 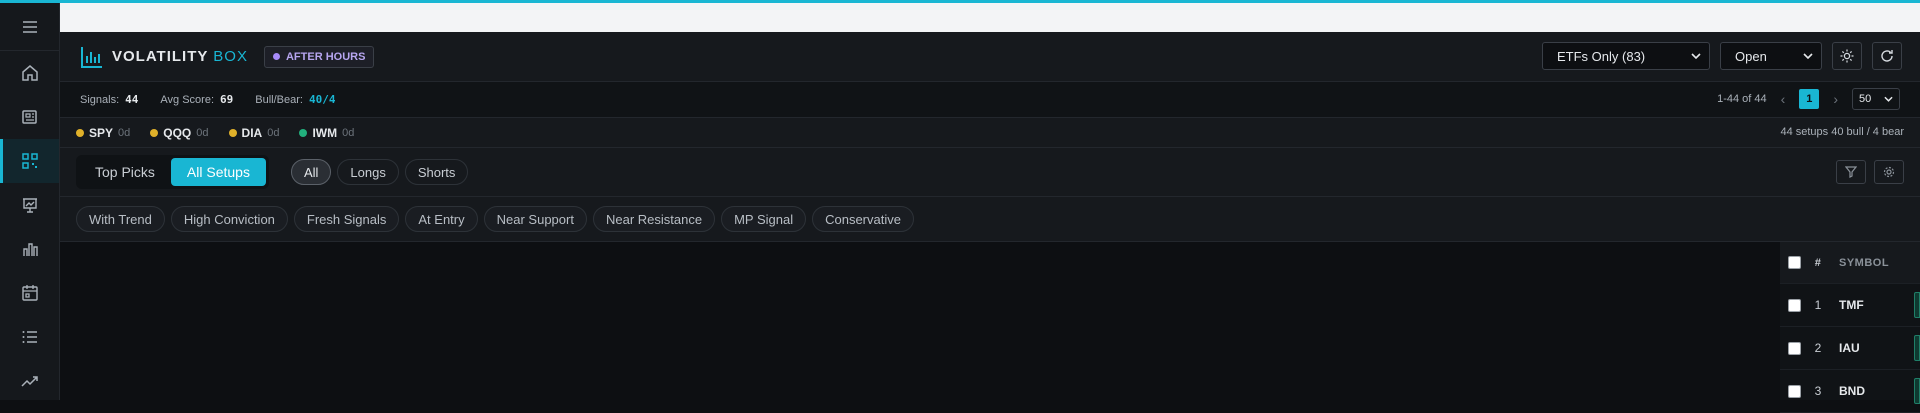 I want to click on row-index: 1, so click(x=1818, y=305).